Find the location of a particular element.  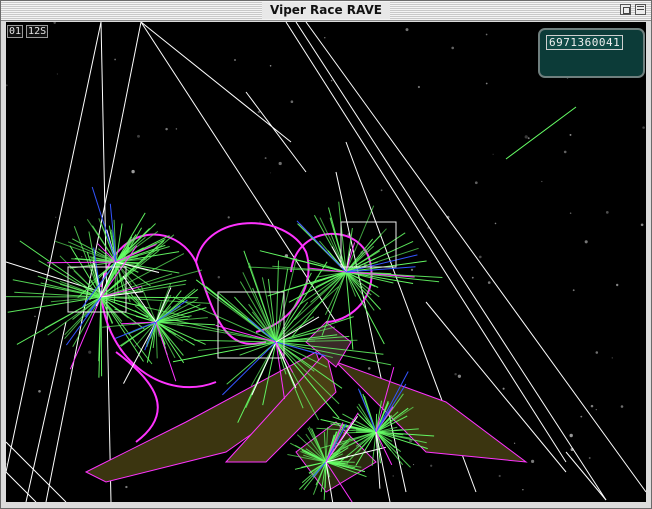

score-panel: 6971360041 is located at coordinates (591, 53).